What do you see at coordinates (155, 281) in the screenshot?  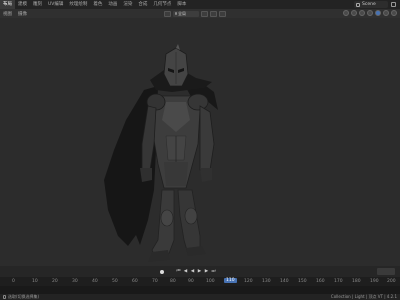 I see `frame-tick: 70` at bounding box center [155, 281].